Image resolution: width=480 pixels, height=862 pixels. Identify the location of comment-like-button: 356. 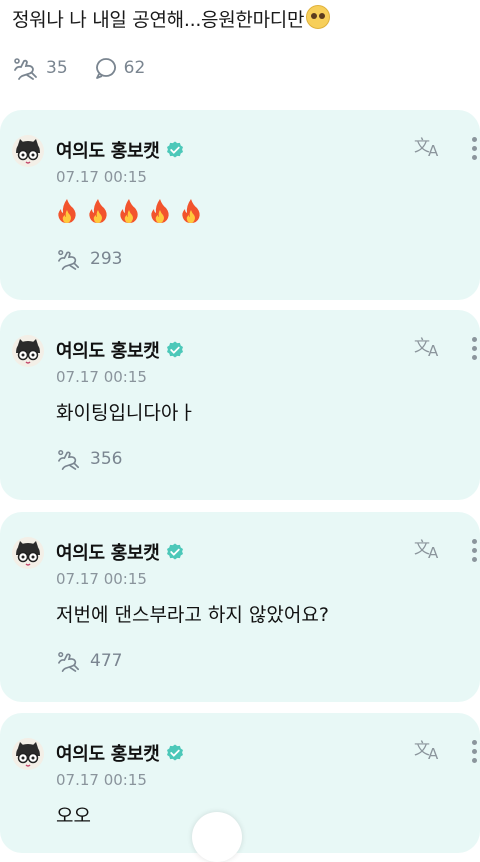
(89, 459).